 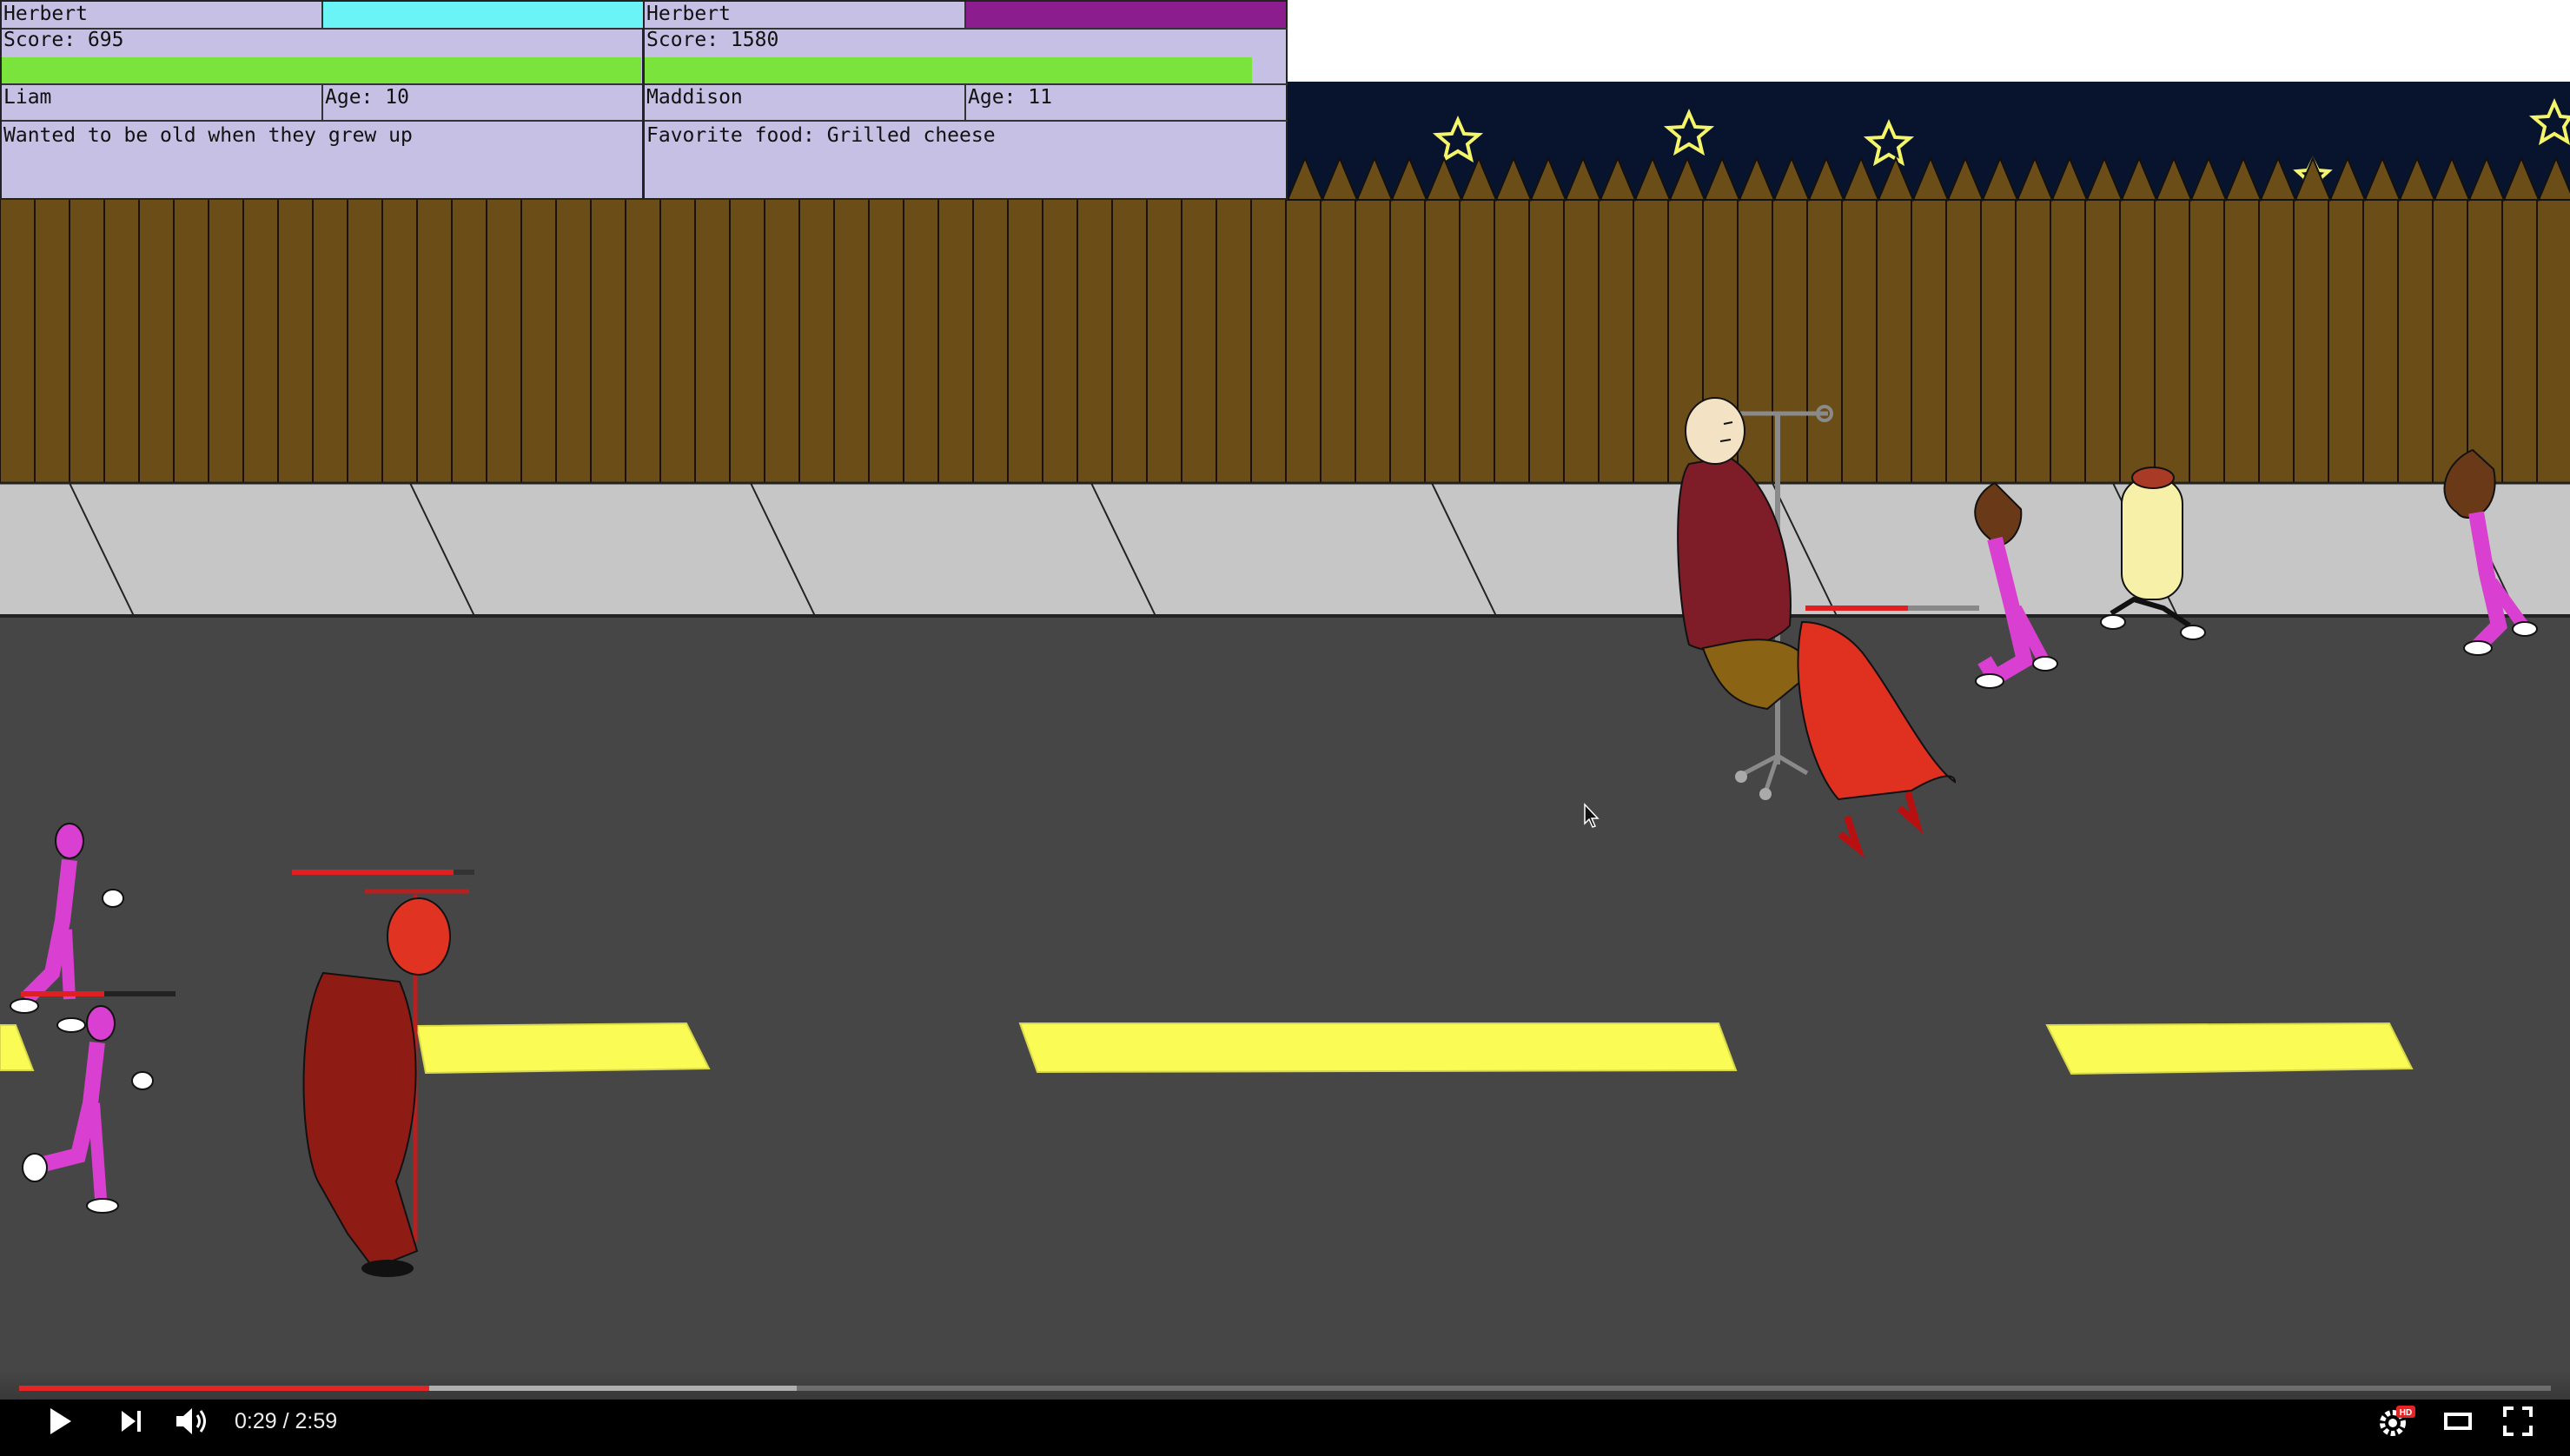 I want to click on played-progress, so click(x=224, y=1388).